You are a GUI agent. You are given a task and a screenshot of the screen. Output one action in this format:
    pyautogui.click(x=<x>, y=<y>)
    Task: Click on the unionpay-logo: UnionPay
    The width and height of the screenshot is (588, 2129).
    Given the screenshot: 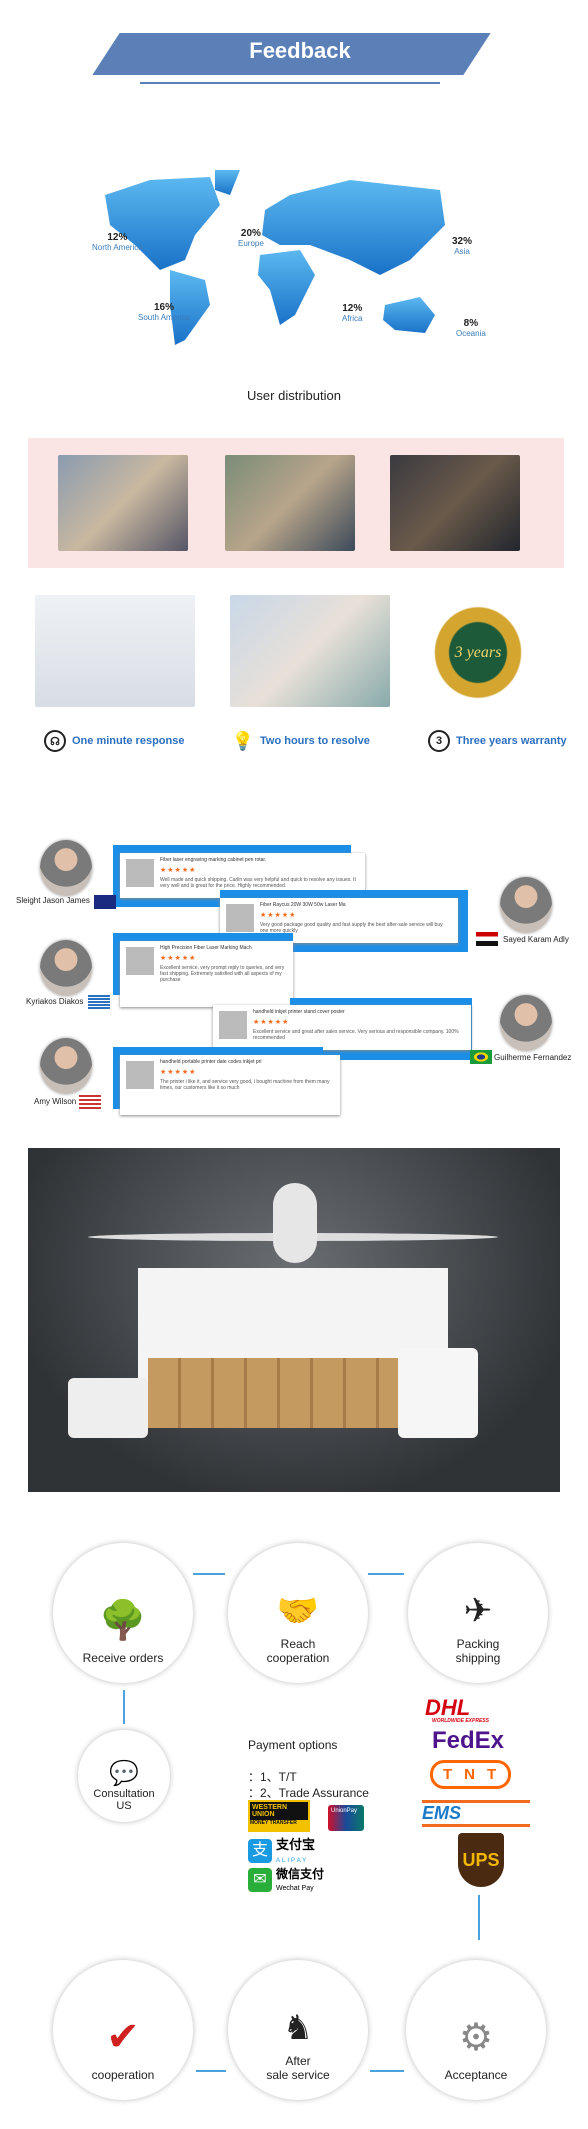 What is the action you would take?
    pyautogui.click(x=346, y=1818)
    